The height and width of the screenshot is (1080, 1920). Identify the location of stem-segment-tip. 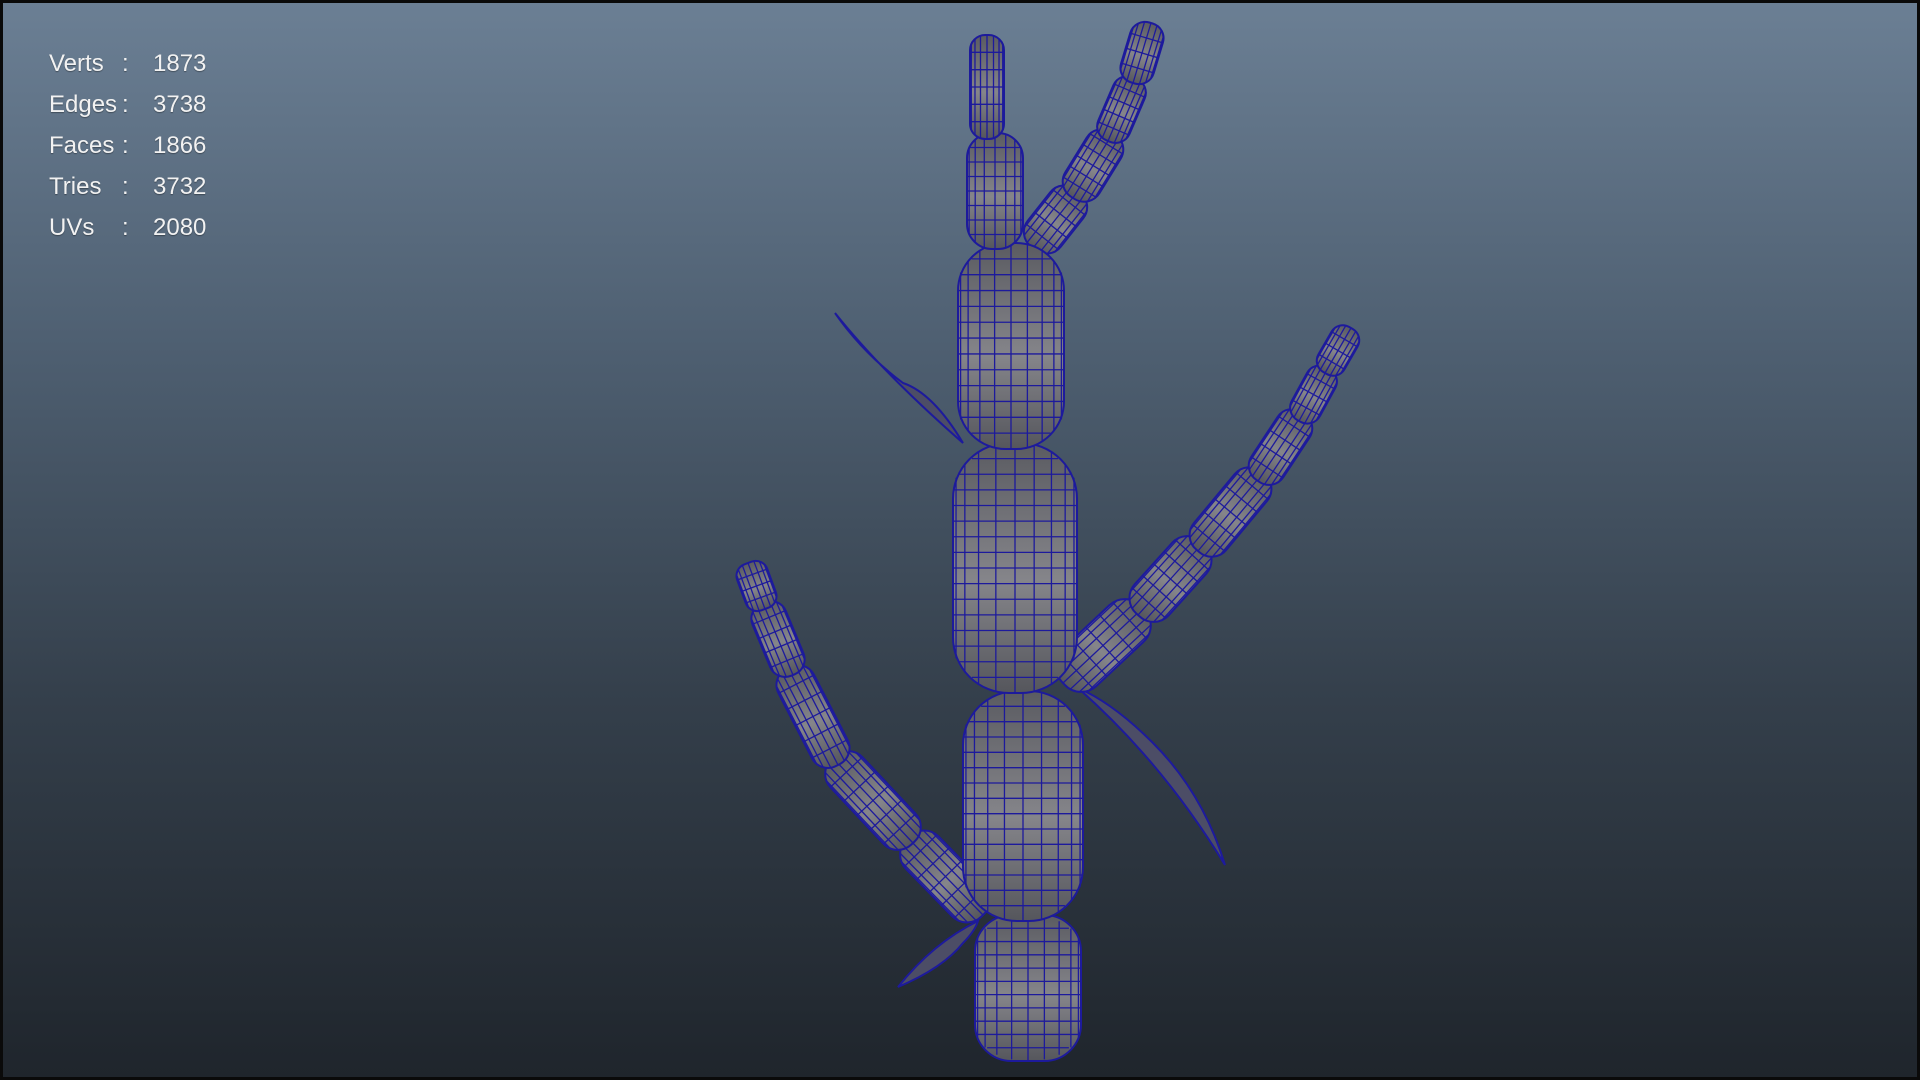
(987, 87).